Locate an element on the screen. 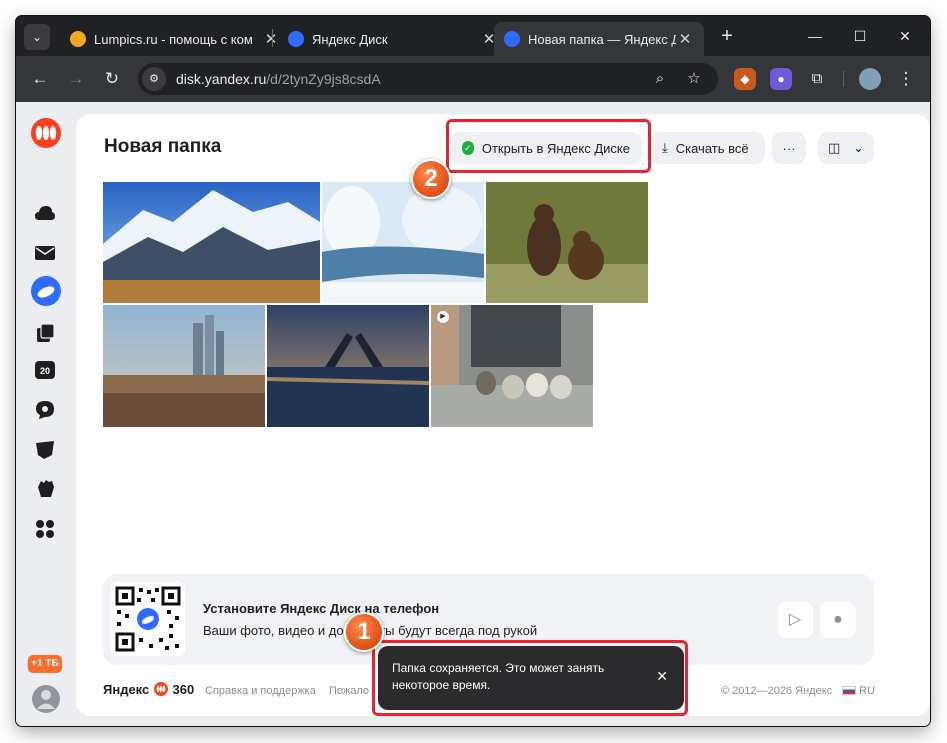 This screenshot has height=743, width=947. url-path: /d/2tynZy9js8csdA is located at coordinates (323, 79).